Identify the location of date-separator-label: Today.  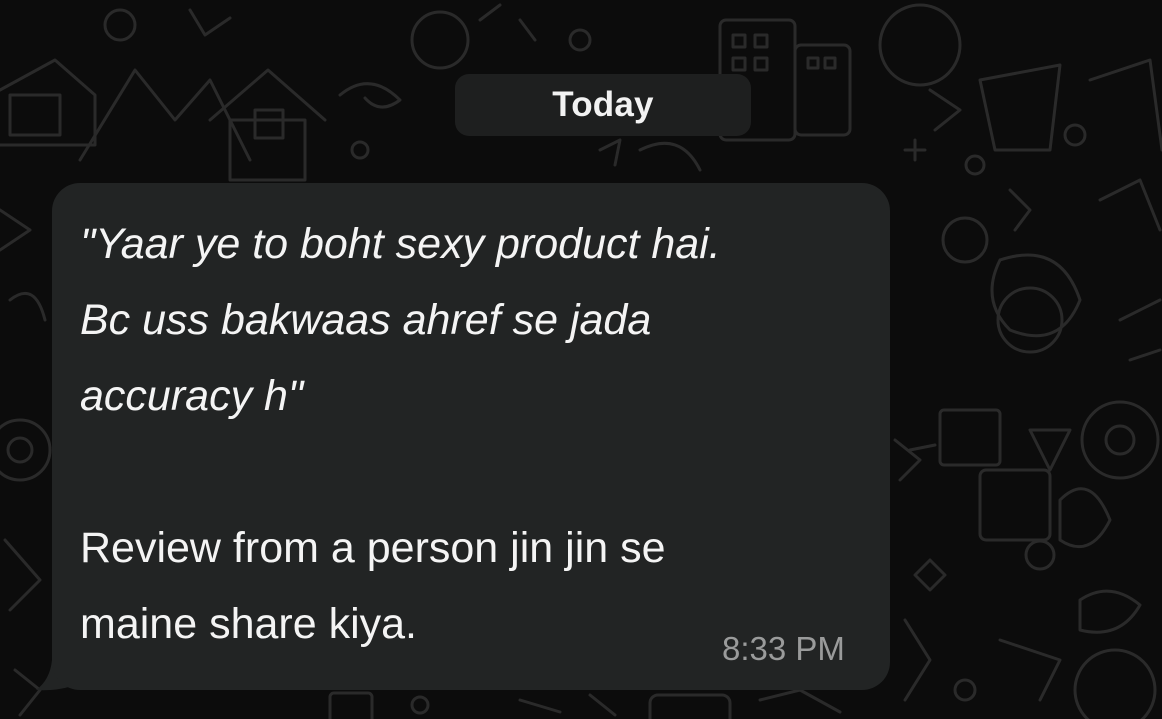
(603, 104).